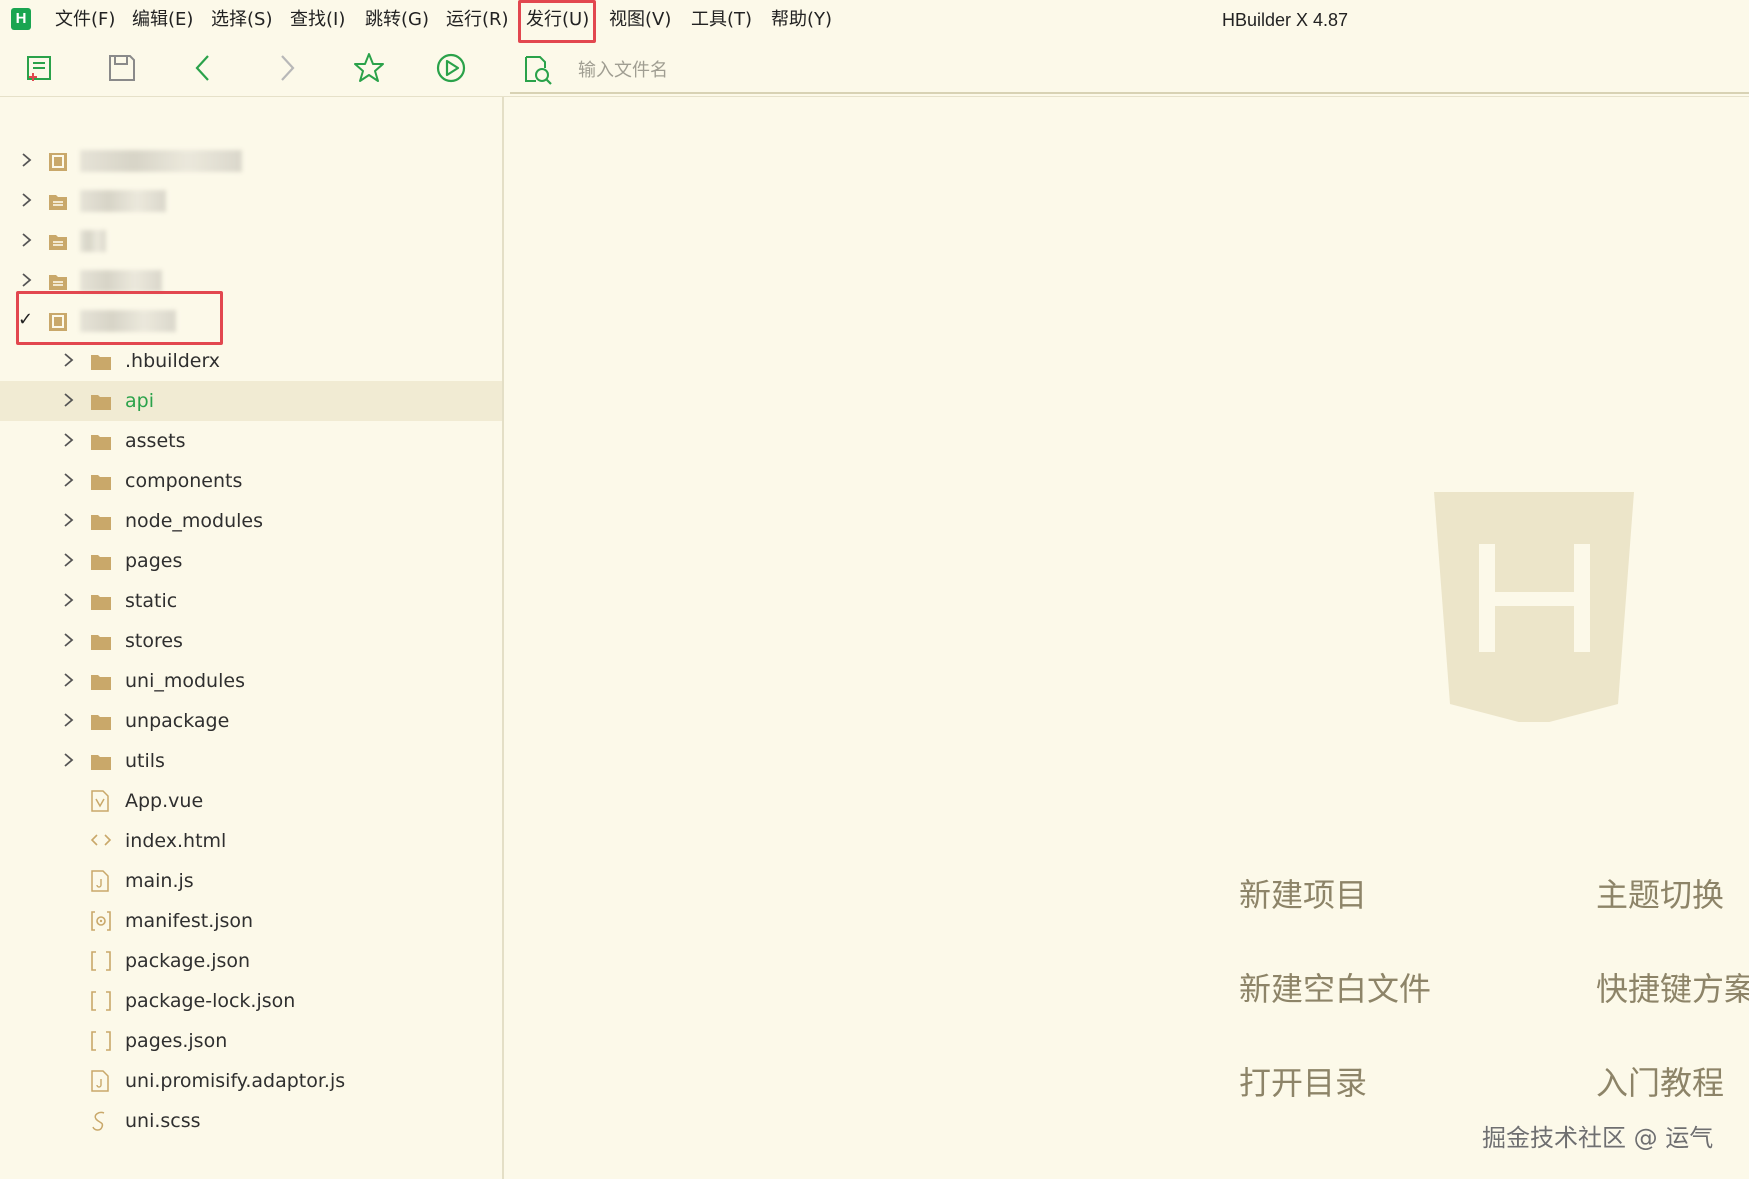  I want to click on tree-folder-row: components, so click(251, 481).